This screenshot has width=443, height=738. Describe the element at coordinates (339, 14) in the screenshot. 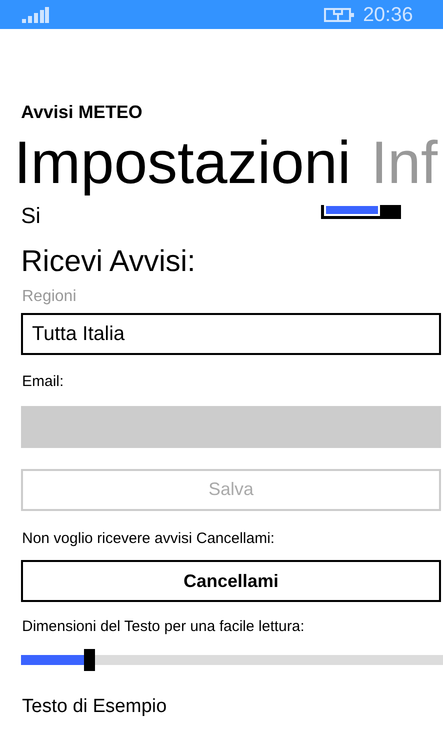

I see `battery-charging-icon` at that location.